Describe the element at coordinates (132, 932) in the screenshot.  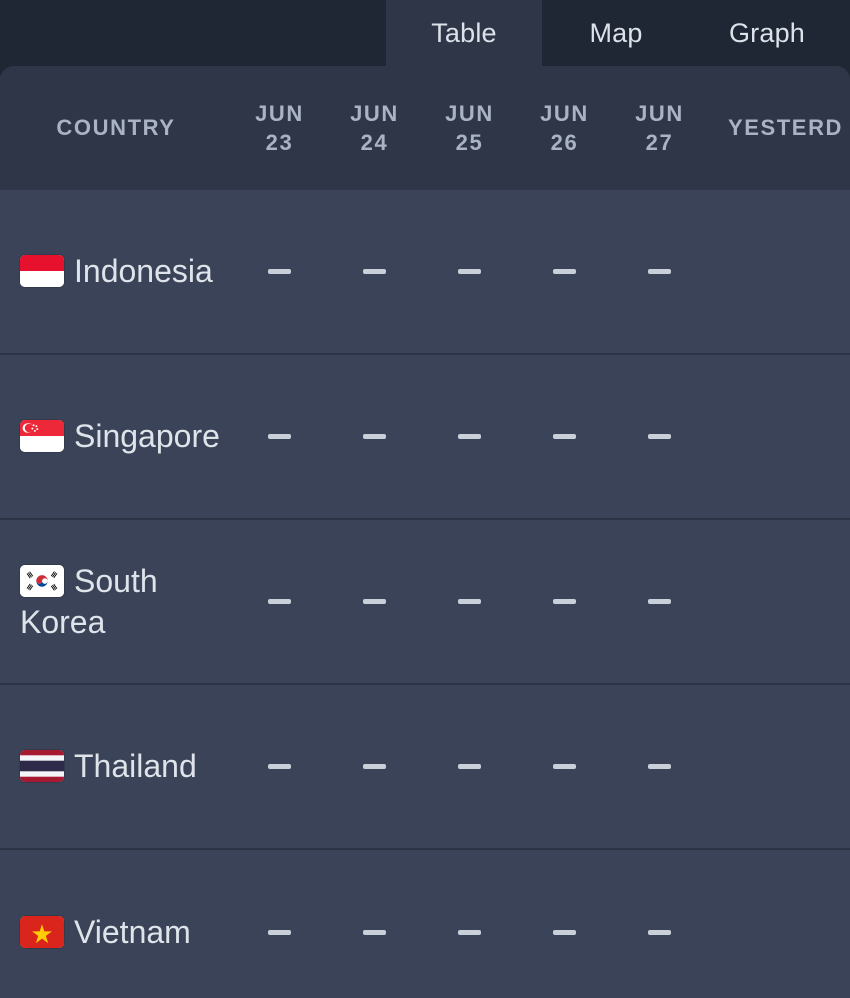
I see `country-name: Vietnam` at that location.